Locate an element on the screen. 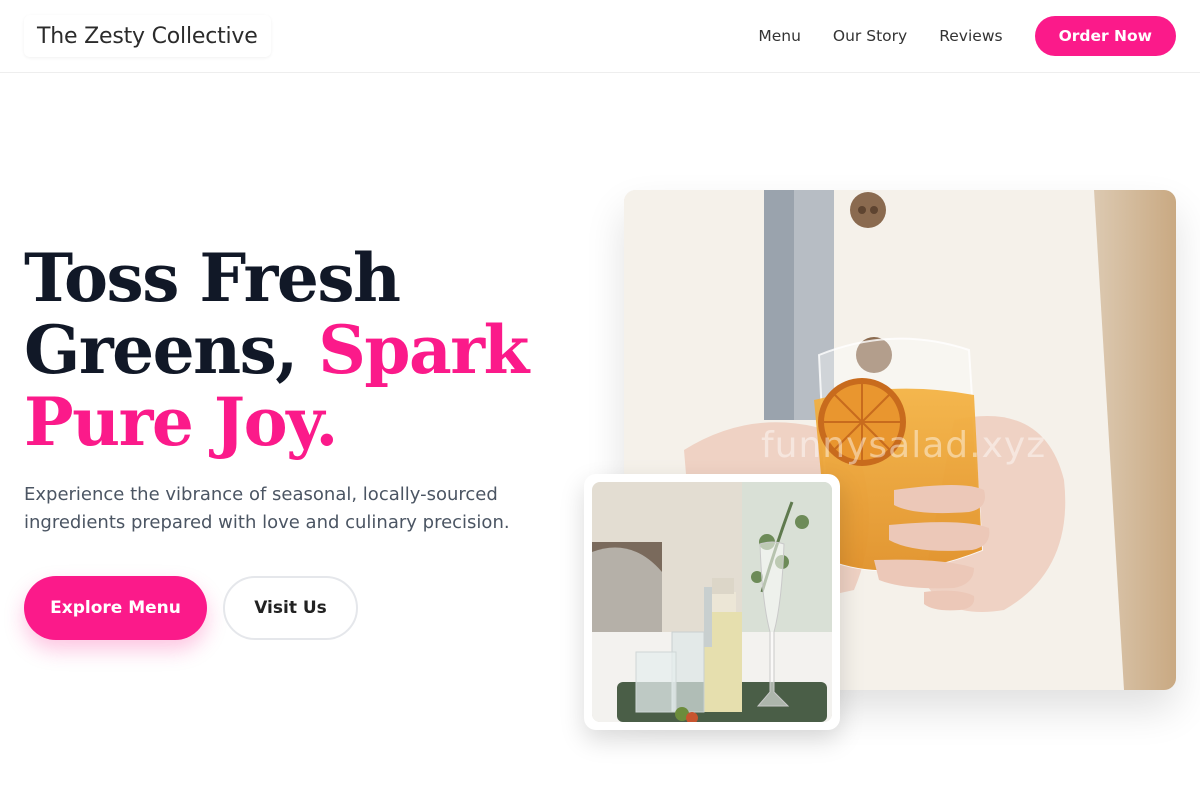 The image size is (1200, 800). hero-title-line1: Toss Fresh is located at coordinates (212, 278).